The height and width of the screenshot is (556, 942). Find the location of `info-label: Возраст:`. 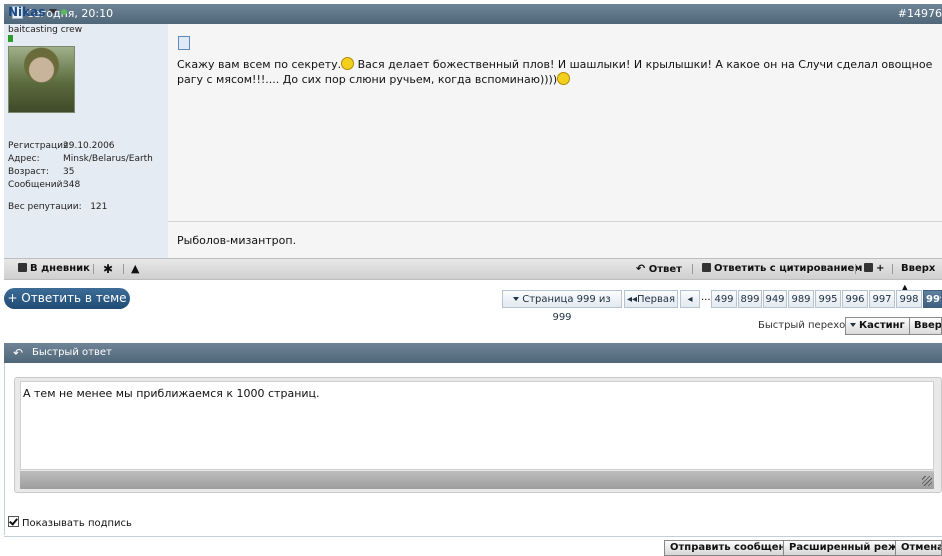

info-label: Возраст: is located at coordinates (28, 172).